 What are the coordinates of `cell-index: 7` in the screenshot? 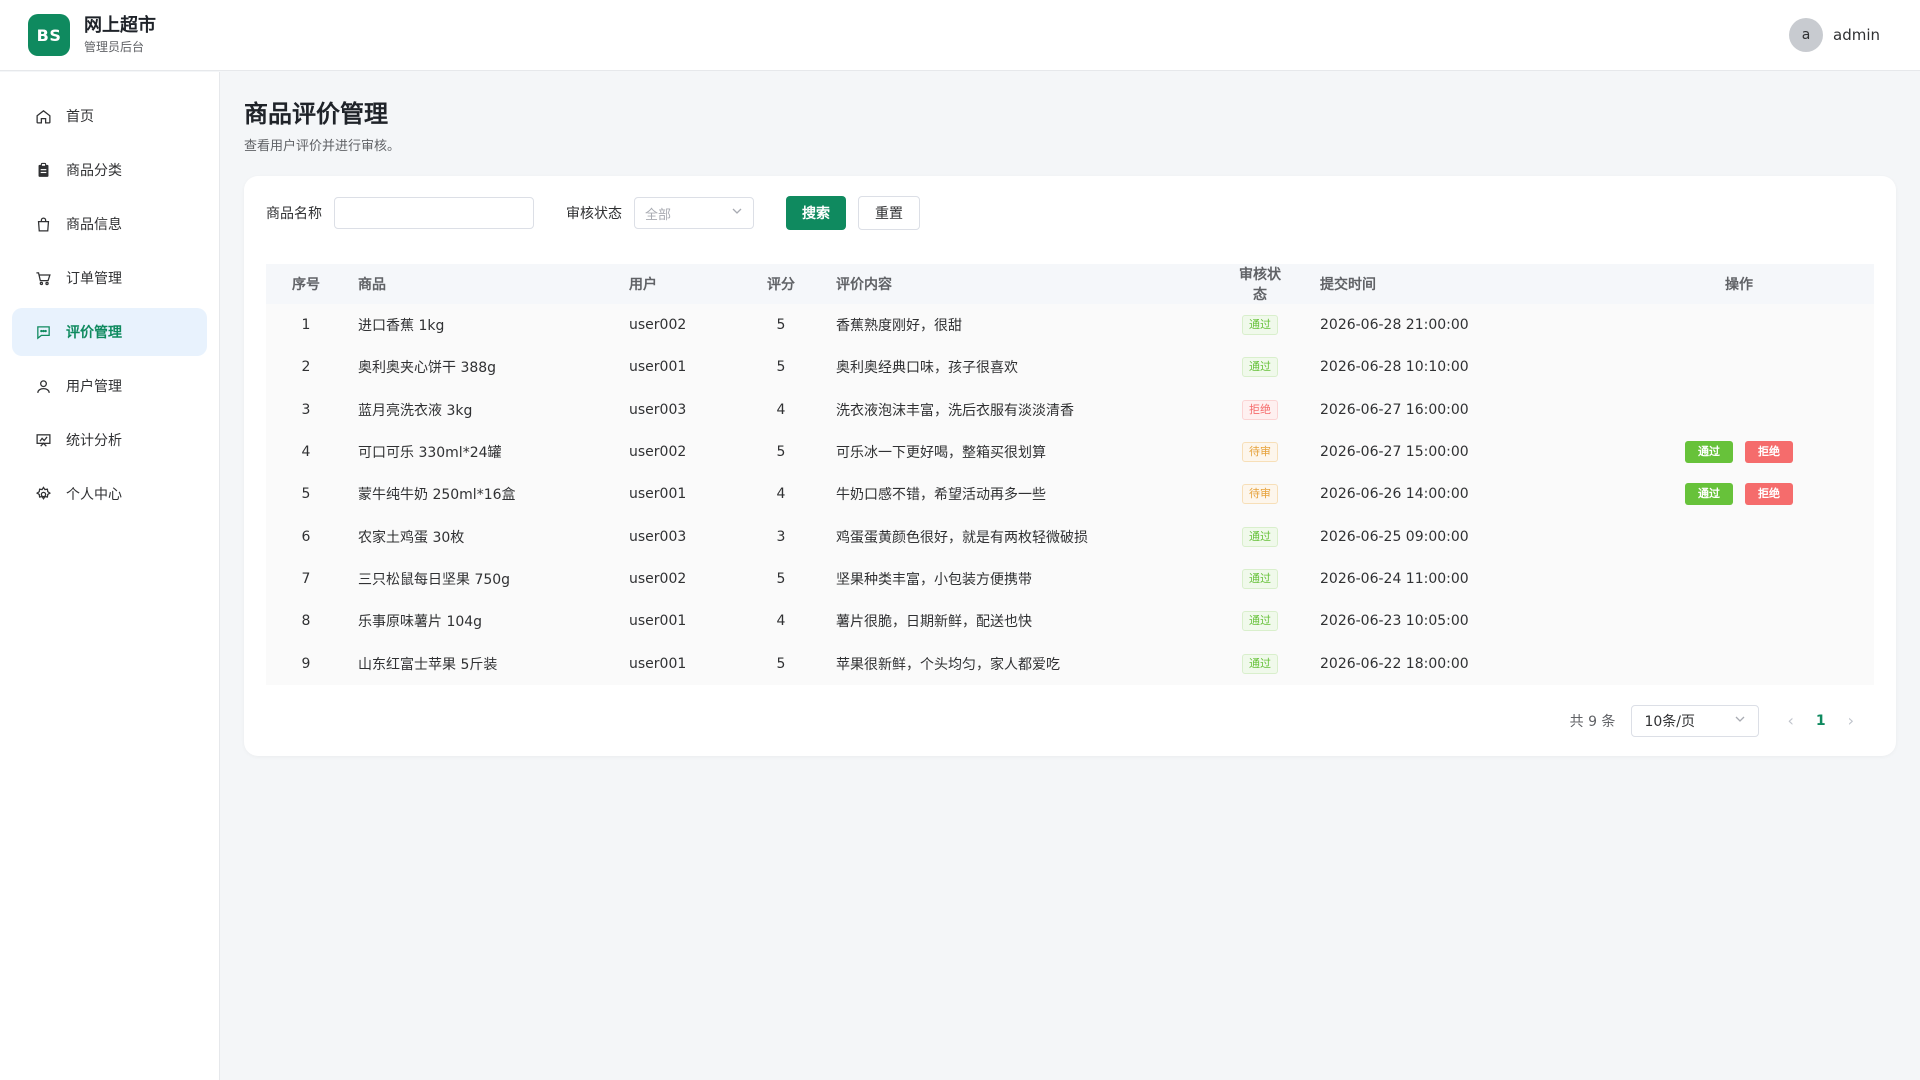 It's located at (306, 578).